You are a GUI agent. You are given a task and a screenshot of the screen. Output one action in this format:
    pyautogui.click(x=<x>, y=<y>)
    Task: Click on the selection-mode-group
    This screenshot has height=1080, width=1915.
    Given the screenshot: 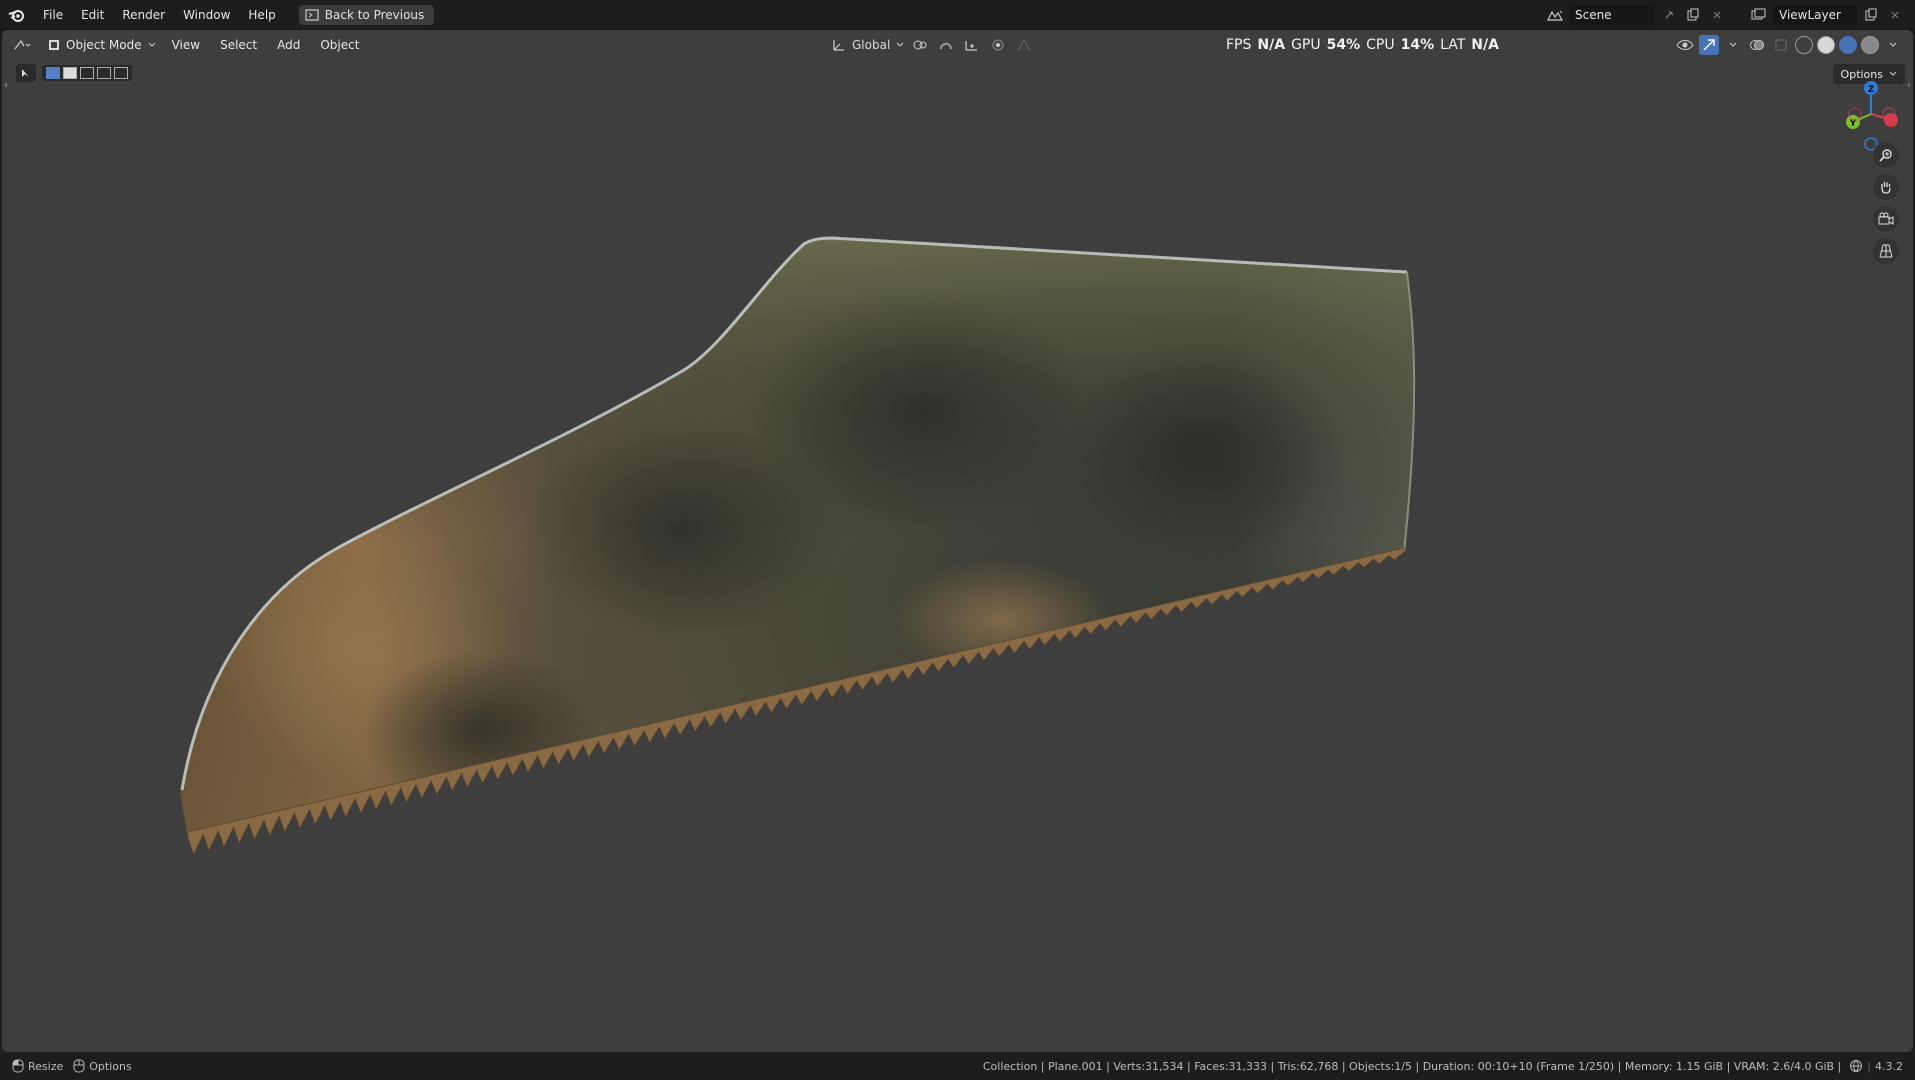 What is the action you would take?
    pyautogui.click(x=87, y=73)
    